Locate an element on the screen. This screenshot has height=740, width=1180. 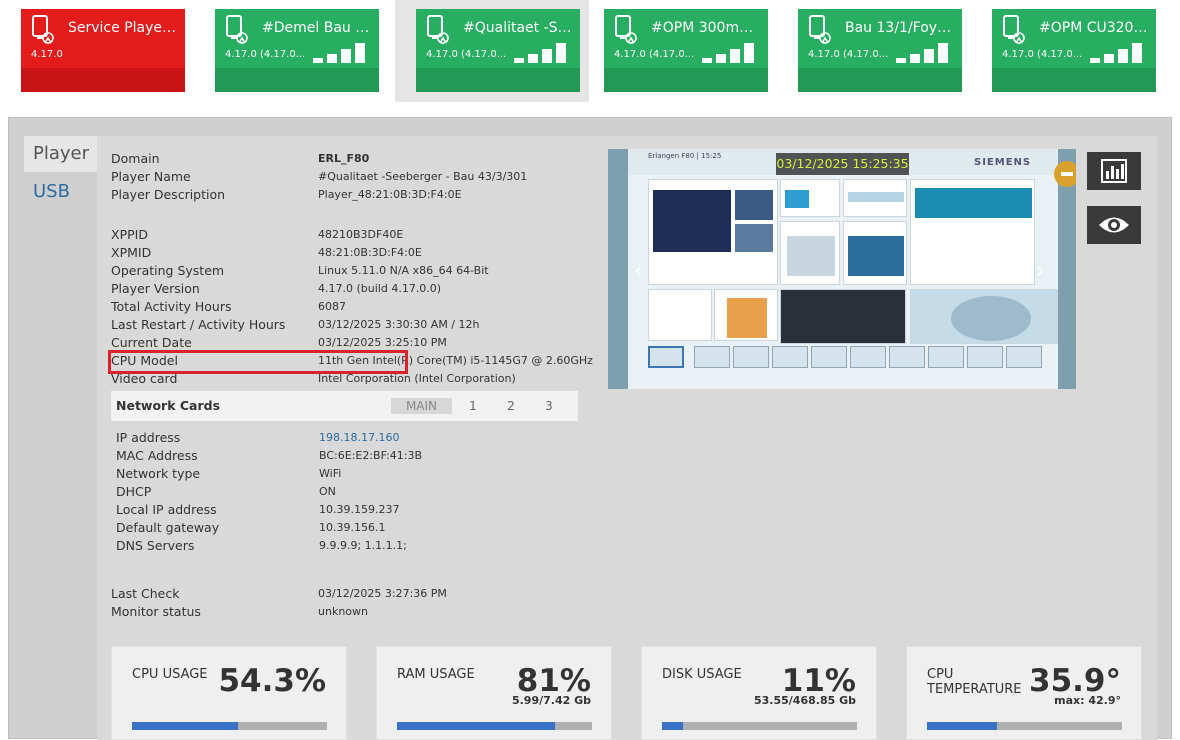
player-name-label: Player Name is located at coordinates (151, 176).